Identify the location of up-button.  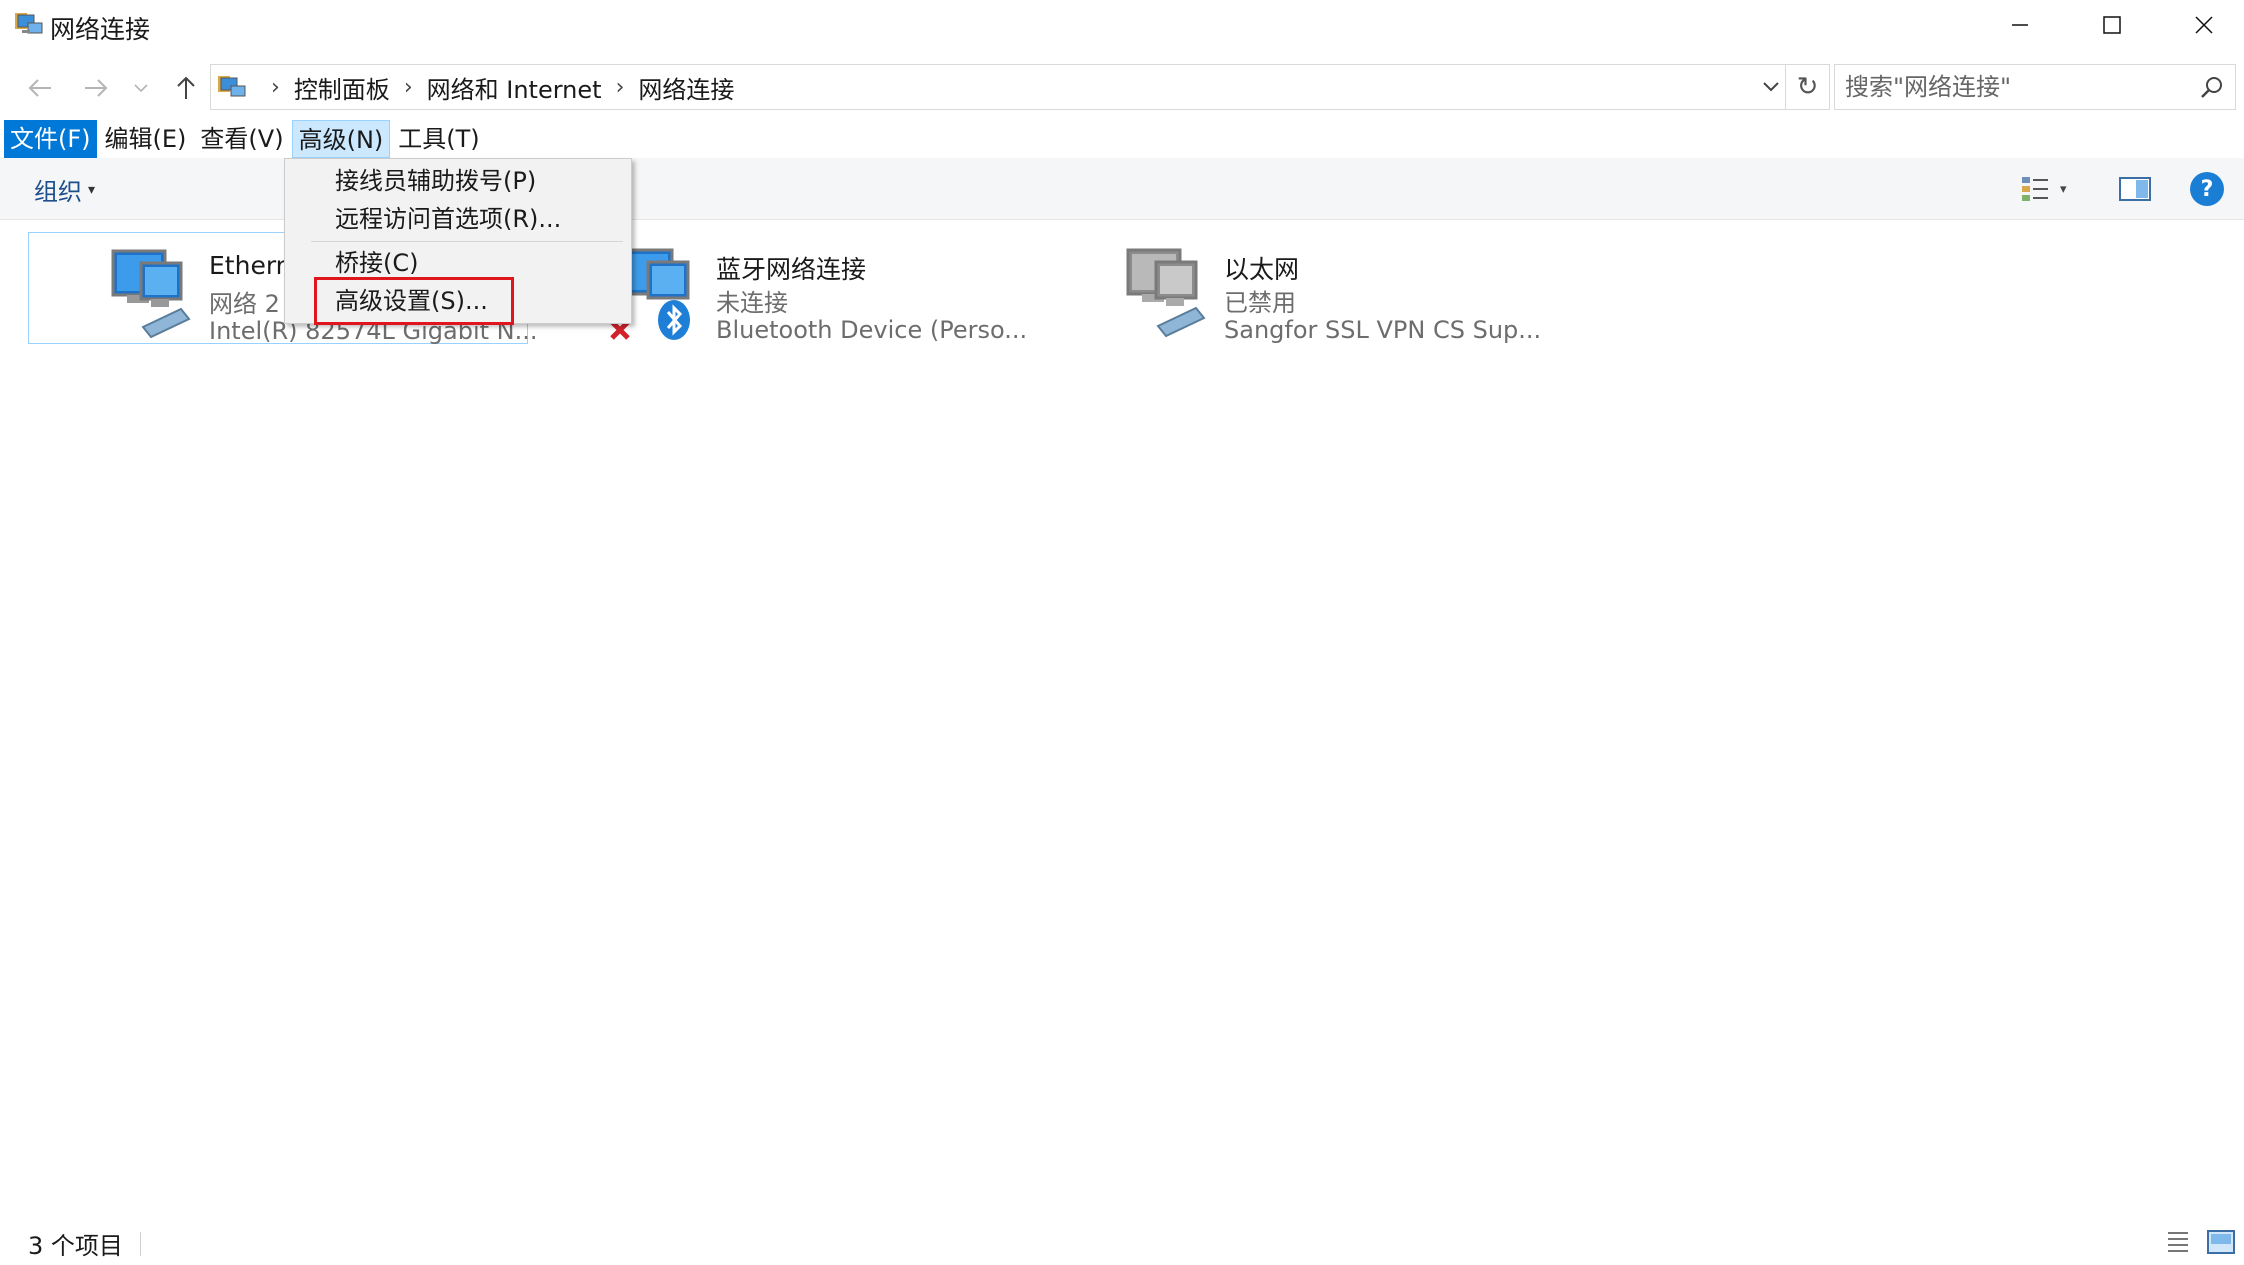
(186, 88).